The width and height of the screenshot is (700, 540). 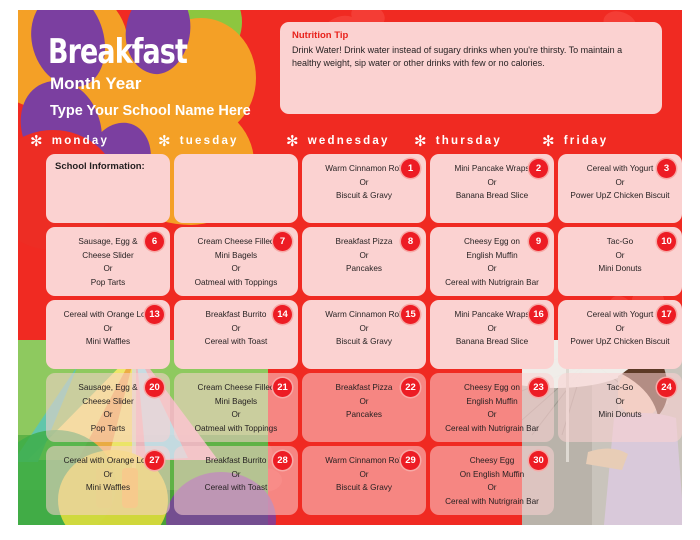 I want to click on menu-day-cell-2: Mini Pancake Wraps Or Banana Bread Slice 2, so click(x=492, y=188).